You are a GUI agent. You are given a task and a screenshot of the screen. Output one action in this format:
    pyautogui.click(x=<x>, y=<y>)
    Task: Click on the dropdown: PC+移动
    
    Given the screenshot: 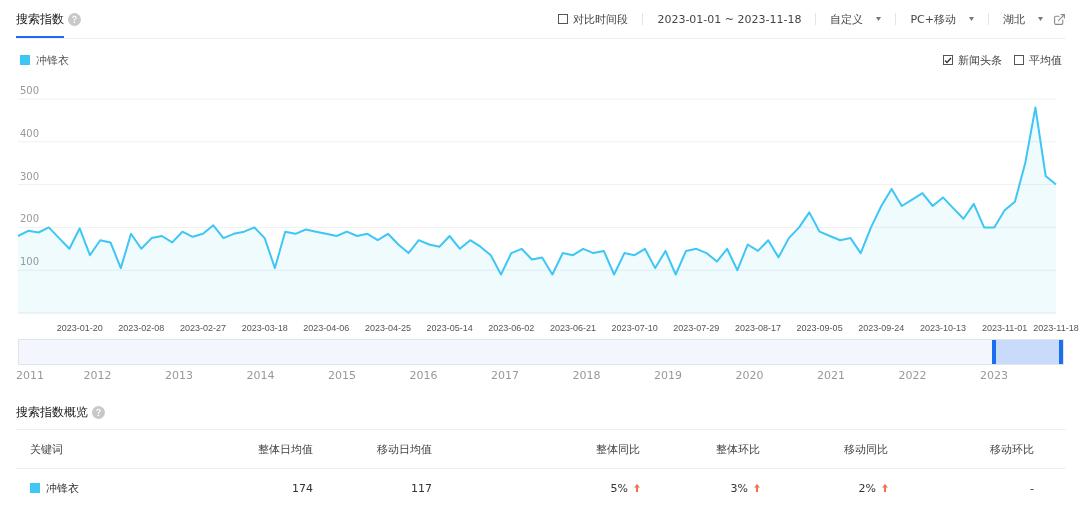 What is the action you would take?
    pyautogui.click(x=933, y=19)
    